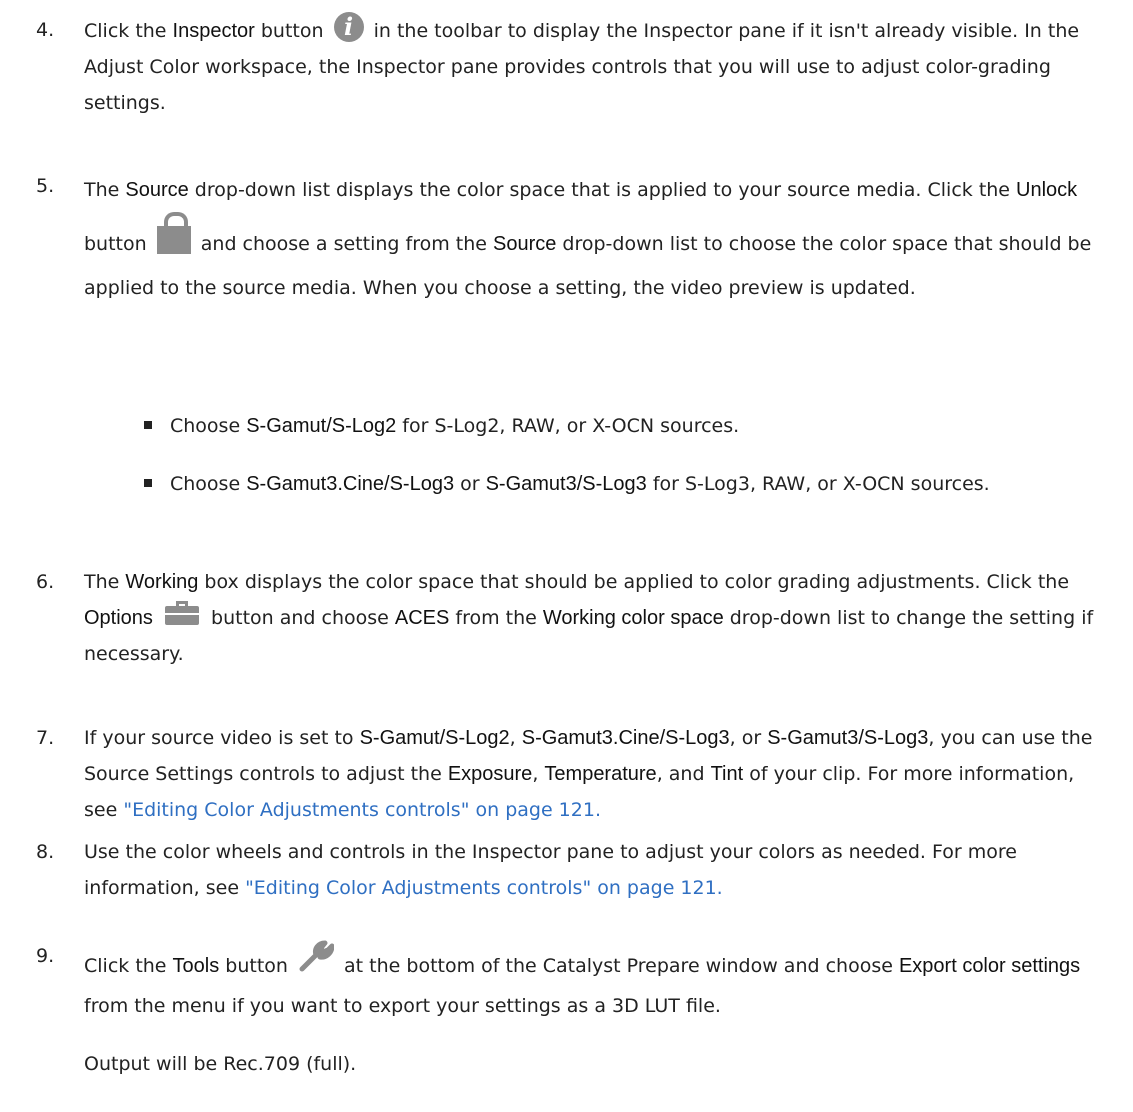 The height and width of the screenshot is (1112, 1133). Describe the element at coordinates (422, 618) in the screenshot. I see `ui-term: ACES` at that location.